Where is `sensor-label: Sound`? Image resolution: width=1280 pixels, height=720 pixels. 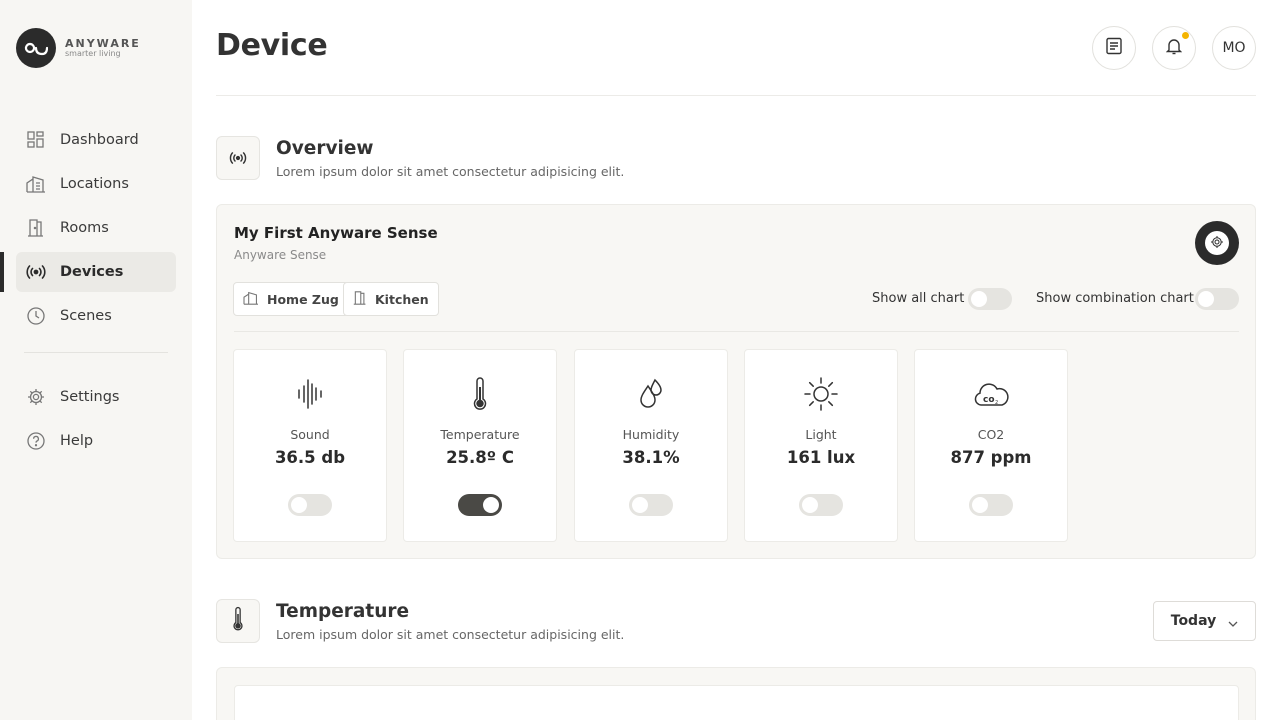 sensor-label: Sound is located at coordinates (310, 434).